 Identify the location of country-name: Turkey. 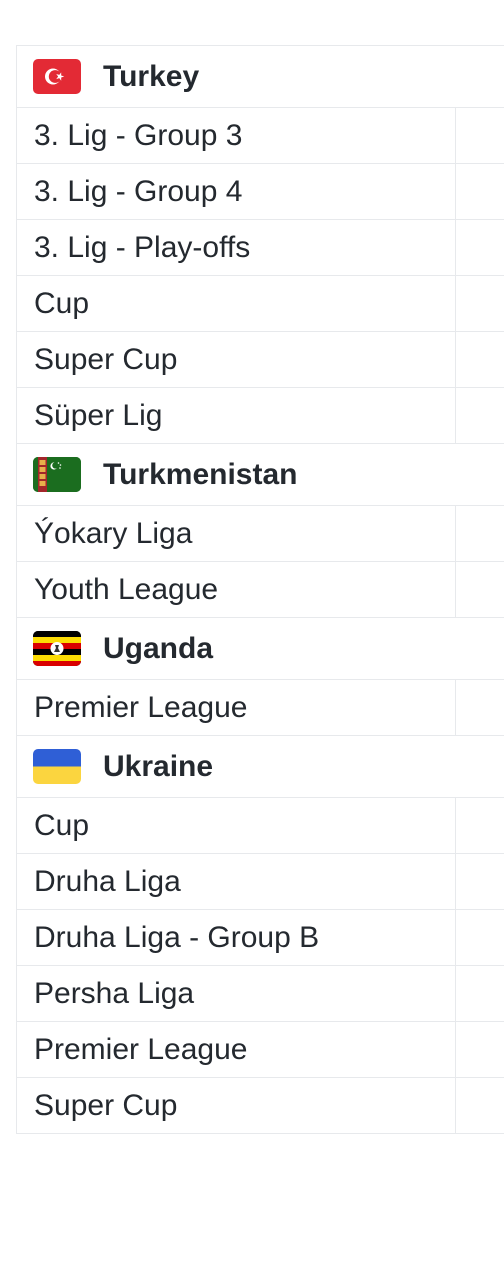
(151, 76).